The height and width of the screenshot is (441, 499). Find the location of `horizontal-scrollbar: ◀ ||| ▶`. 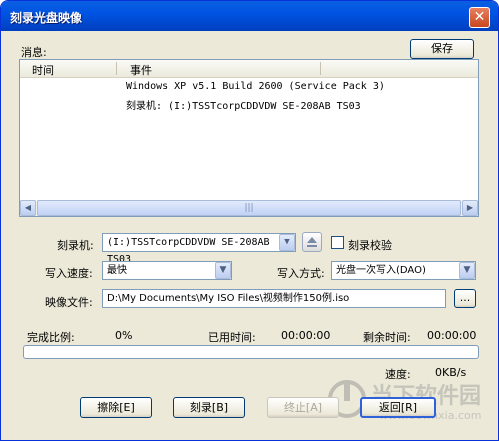

horizontal-scrollbar: ◀ ||| ▶ is located at coordinates (249, 208).